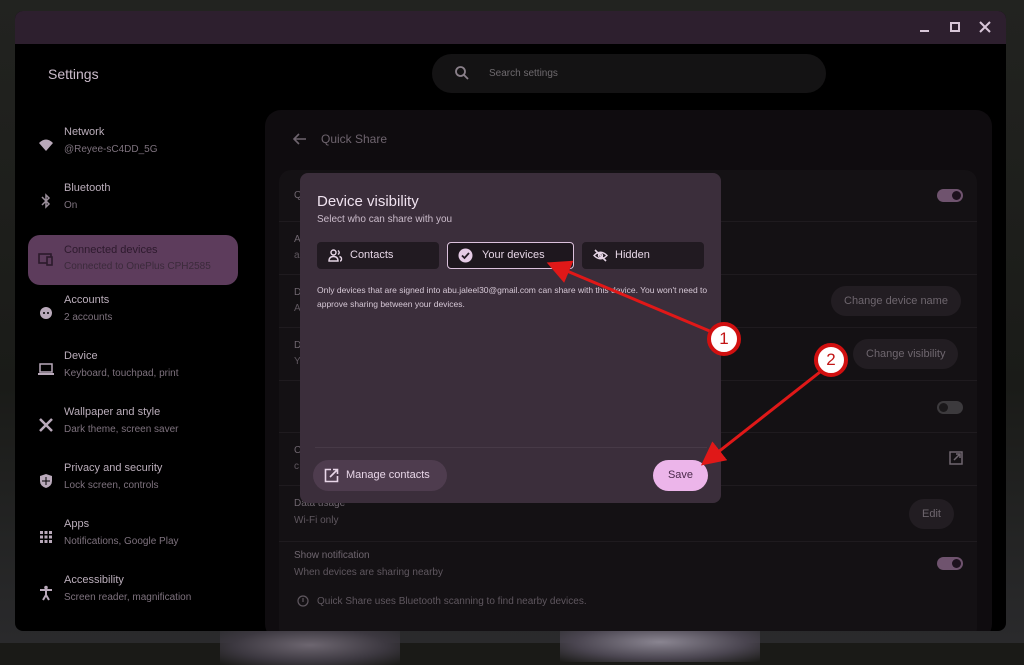  What do you see at coordinates (141, 203) in the screenshot?
I see `sidebar-item-bluetooth: Bluetooth On` at bounding box center [141, 203].